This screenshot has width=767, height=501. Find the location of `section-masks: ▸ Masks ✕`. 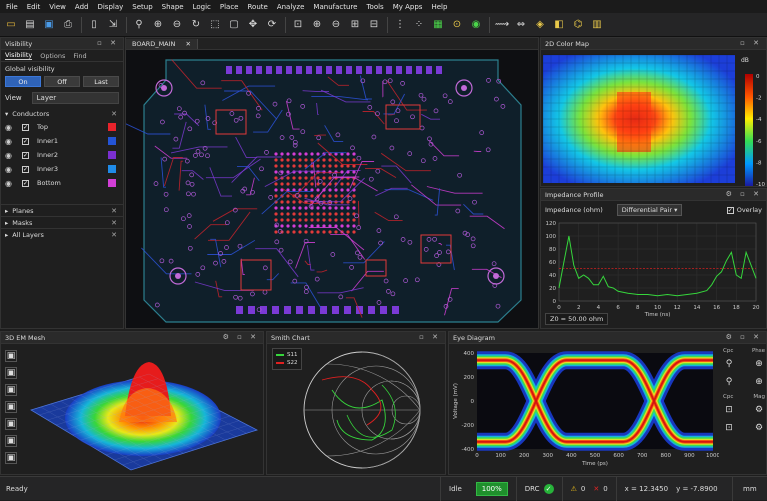

section-masks: ▸ Masks ✕ is located at coordinates (62, 222).